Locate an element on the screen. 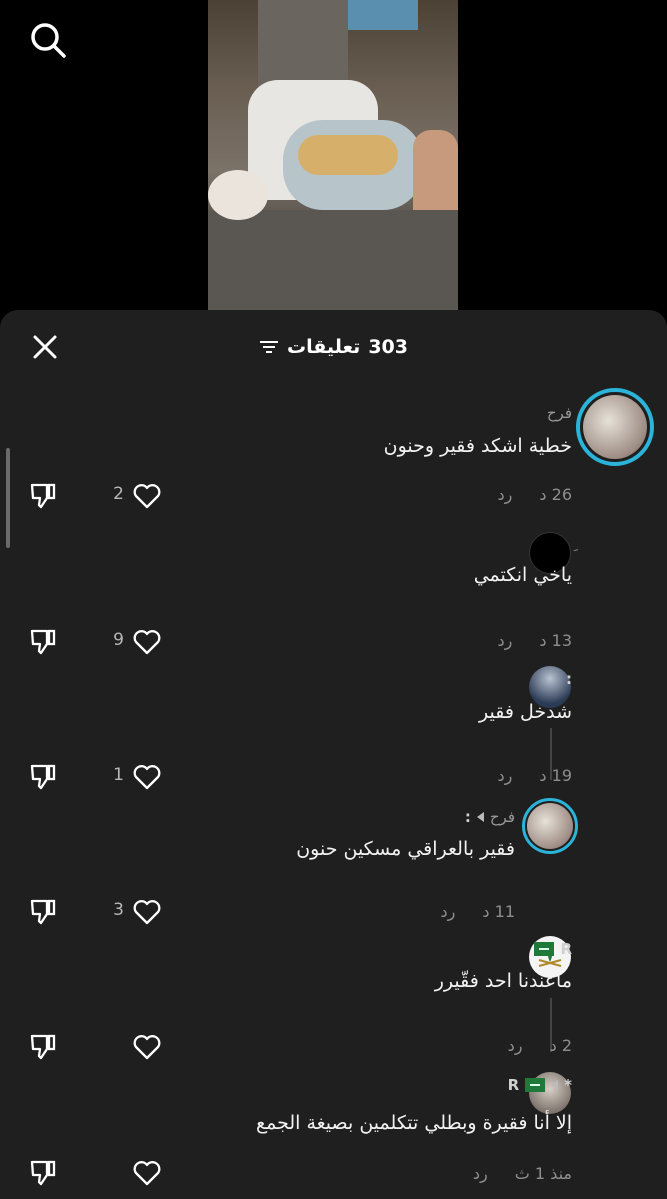  like-count: 3 is located at coordinates (118, 910).